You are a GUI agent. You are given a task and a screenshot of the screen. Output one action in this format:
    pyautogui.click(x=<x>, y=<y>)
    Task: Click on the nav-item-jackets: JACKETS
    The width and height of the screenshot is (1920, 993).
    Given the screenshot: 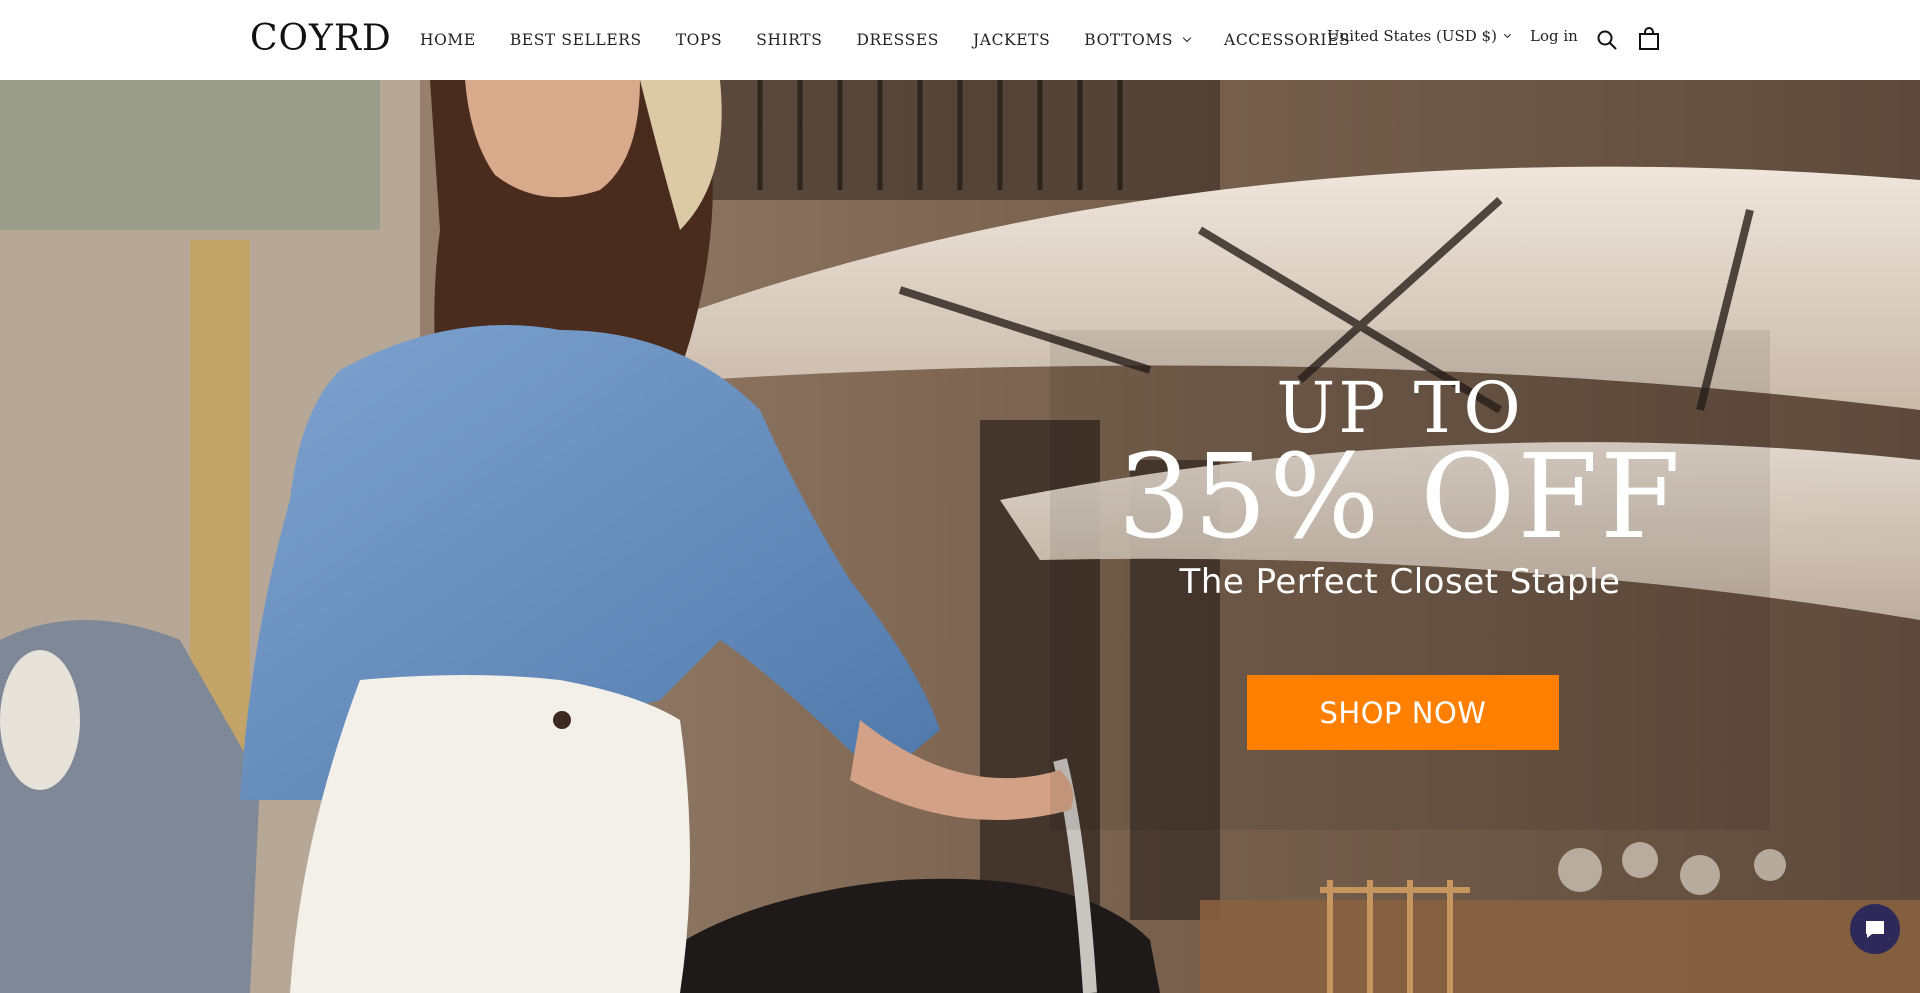 What is the action you would take?
    pyautogui.click(x=1011, y=40)
    